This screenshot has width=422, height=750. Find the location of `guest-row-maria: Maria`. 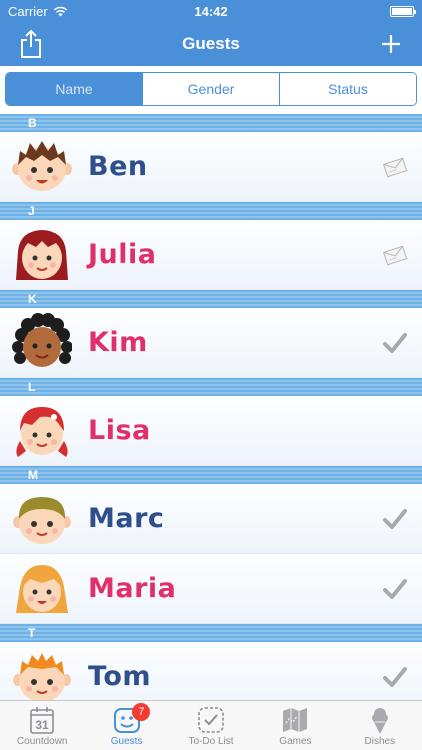

guest-row-maria: Maria is located at coordinates (211, 589).